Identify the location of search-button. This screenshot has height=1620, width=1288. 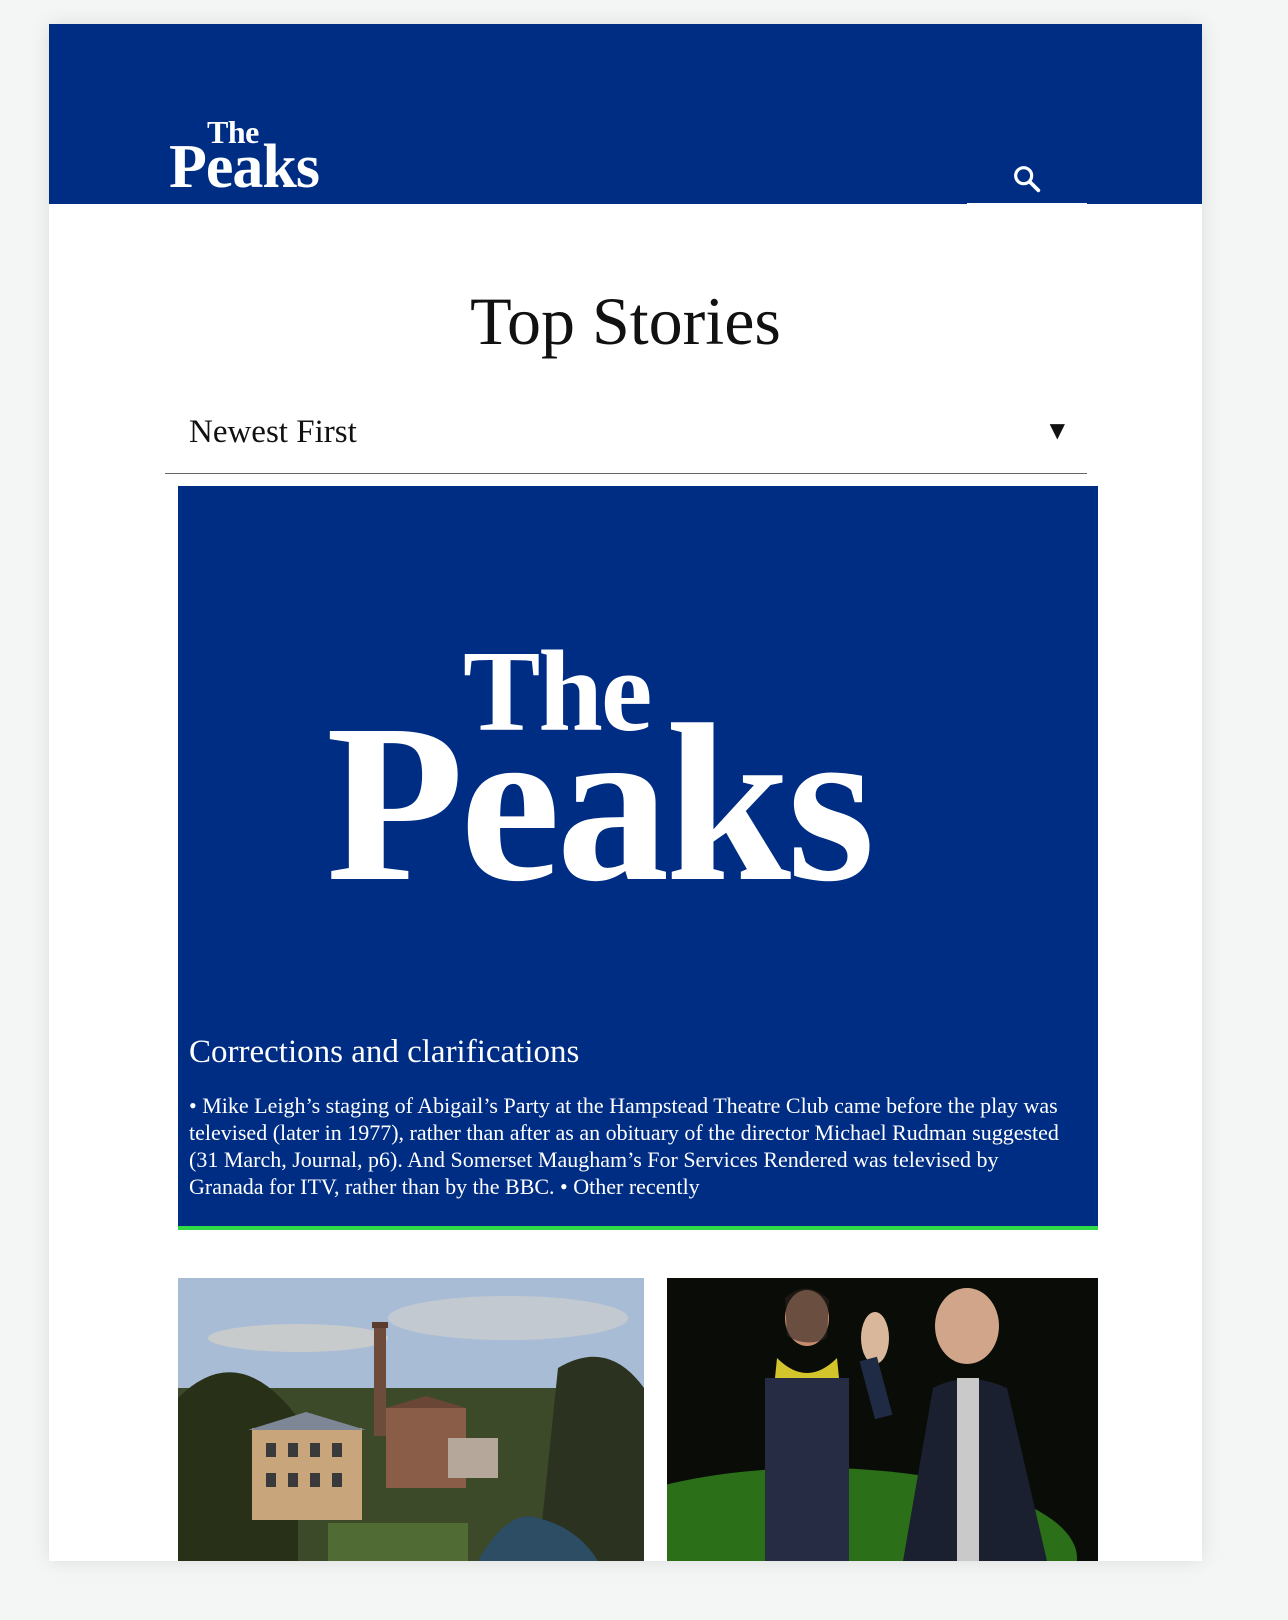
(1027, 180).